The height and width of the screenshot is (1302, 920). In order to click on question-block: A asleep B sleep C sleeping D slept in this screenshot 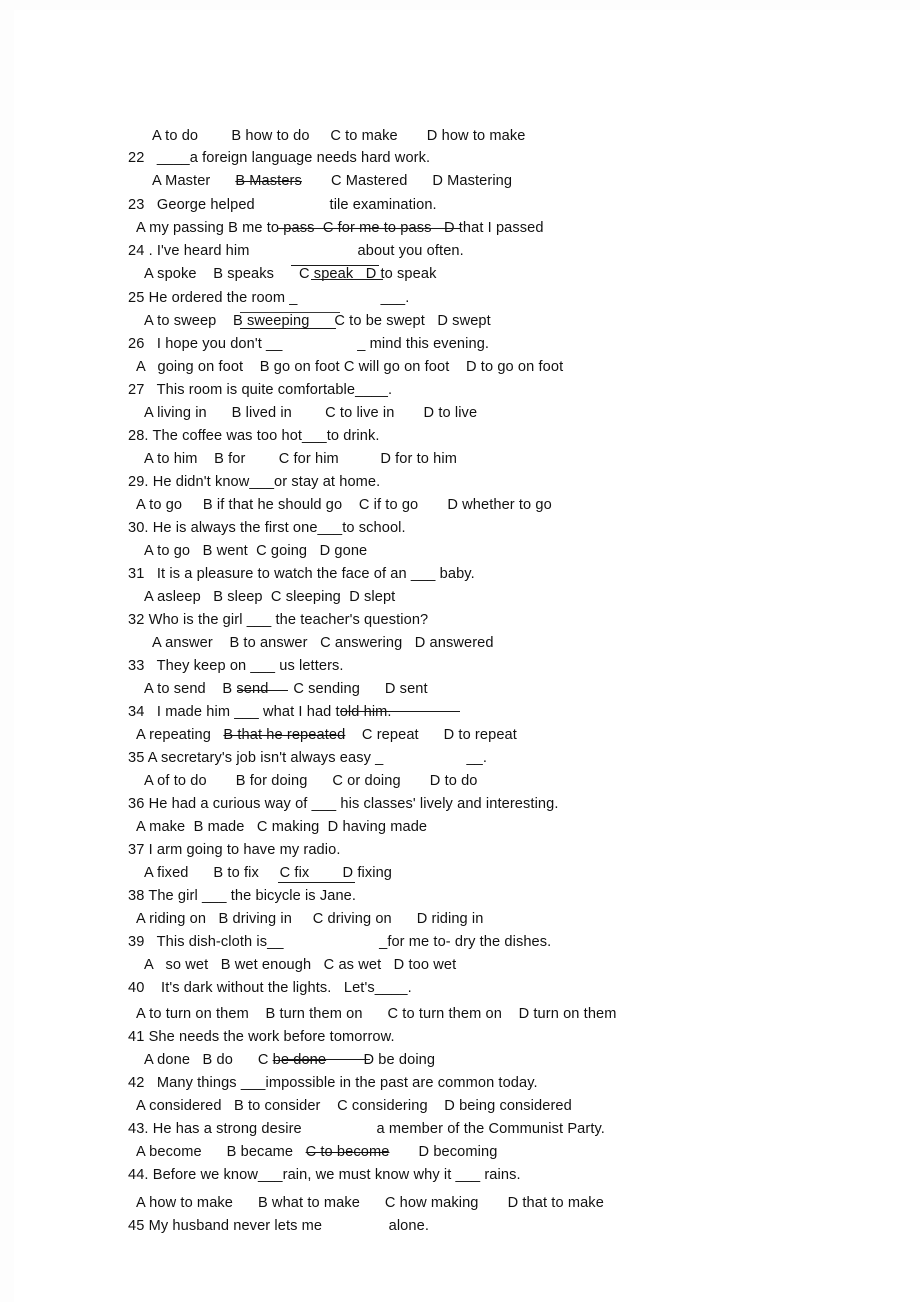, I will do `click(508, 597)`.